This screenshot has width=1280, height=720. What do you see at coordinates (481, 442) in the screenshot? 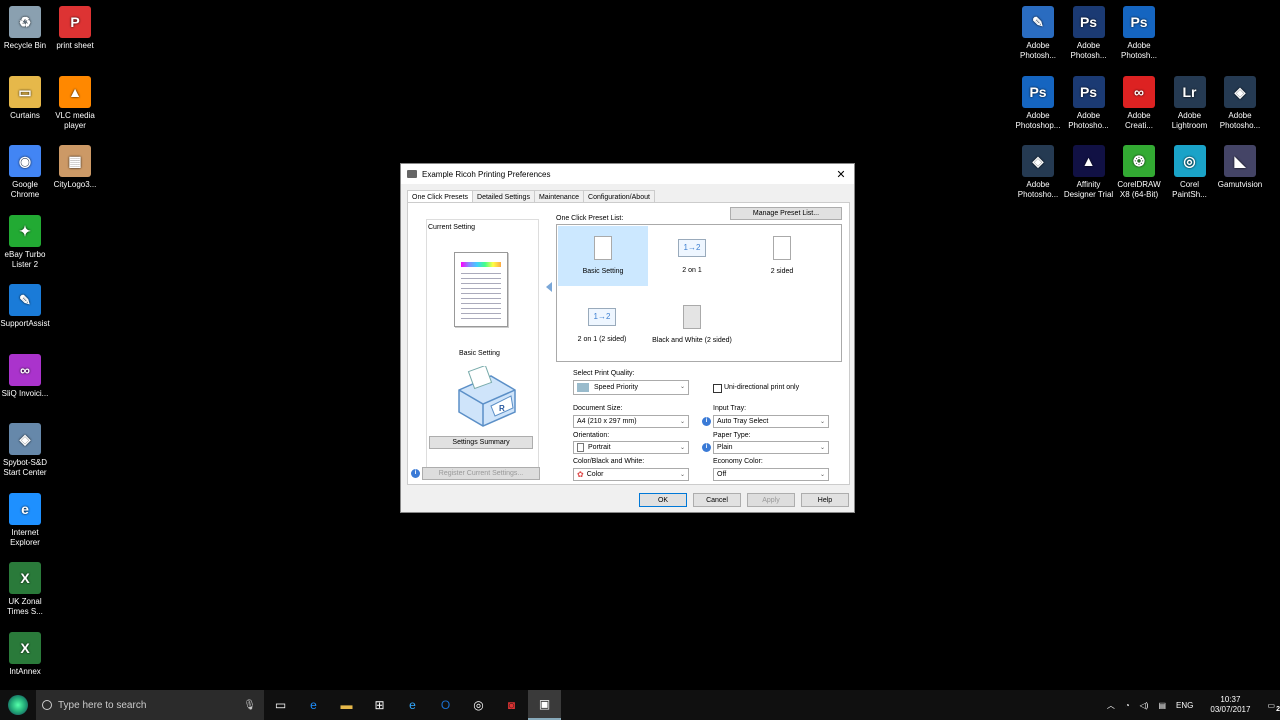
I see `settings-summary-button: Settings Summary` at bounding box center [481, 442].